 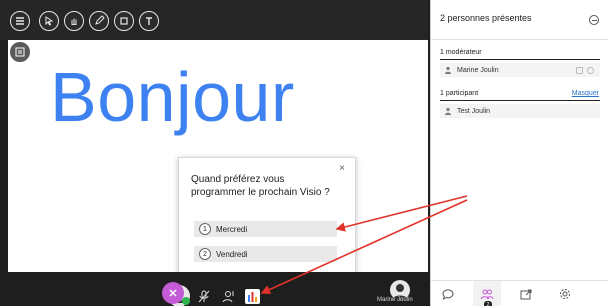 I want to click on media-controls-bar, so click(x=214, y=289).